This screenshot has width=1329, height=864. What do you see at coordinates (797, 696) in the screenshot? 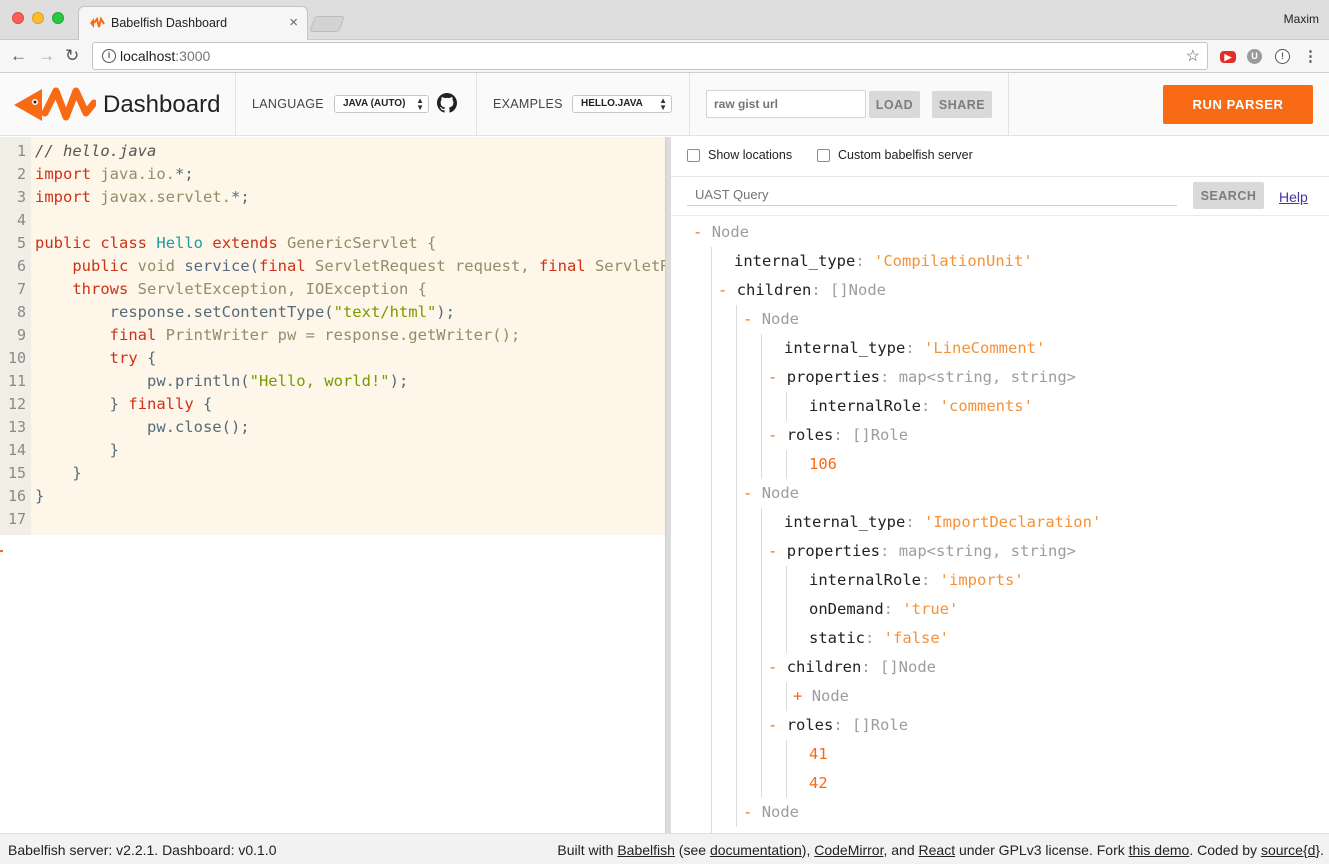
I see `tree-toggle: +` at bounding box center [797, 696].